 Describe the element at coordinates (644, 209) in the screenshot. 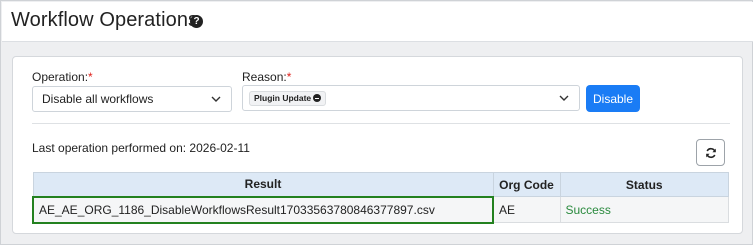

I see `status-cell: Success` at that location.